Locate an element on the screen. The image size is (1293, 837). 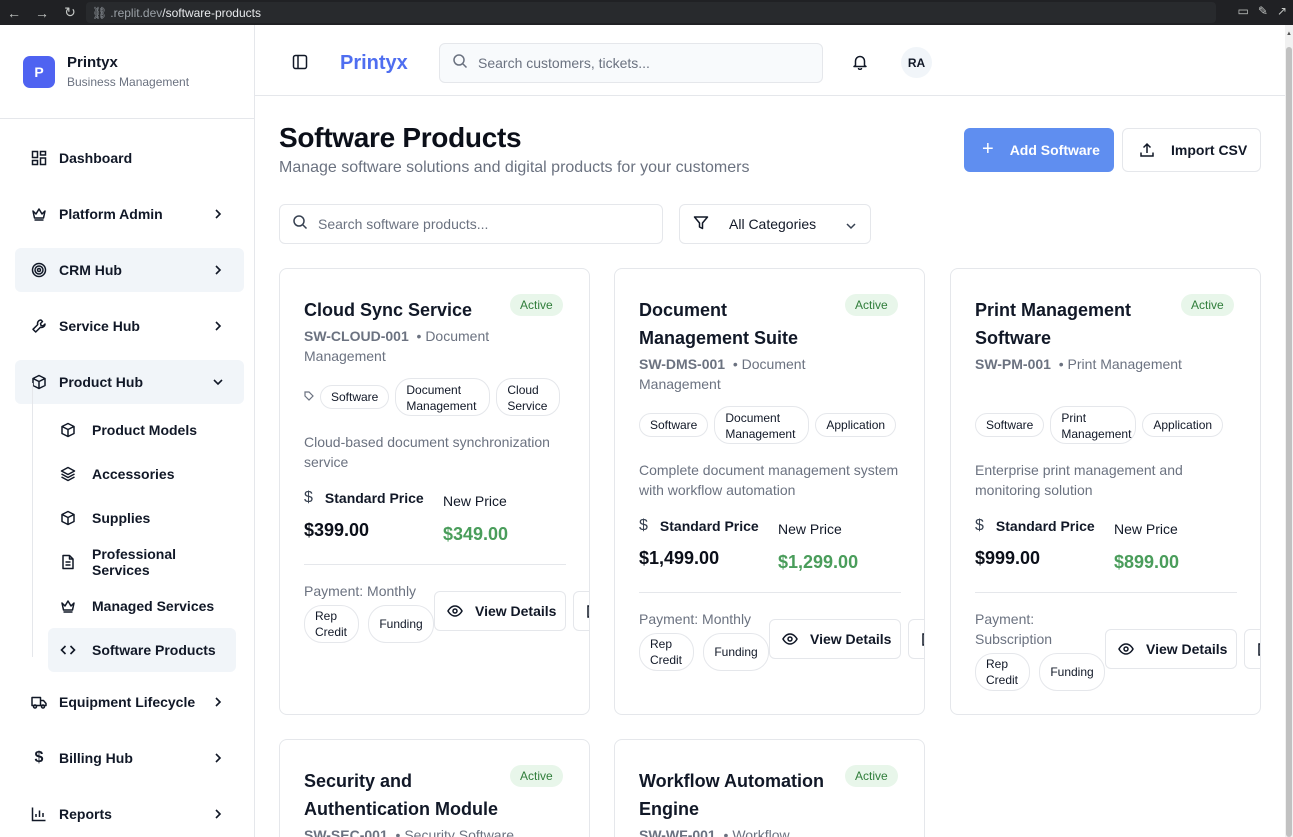
box-icon is located at coordinates (68, 518).